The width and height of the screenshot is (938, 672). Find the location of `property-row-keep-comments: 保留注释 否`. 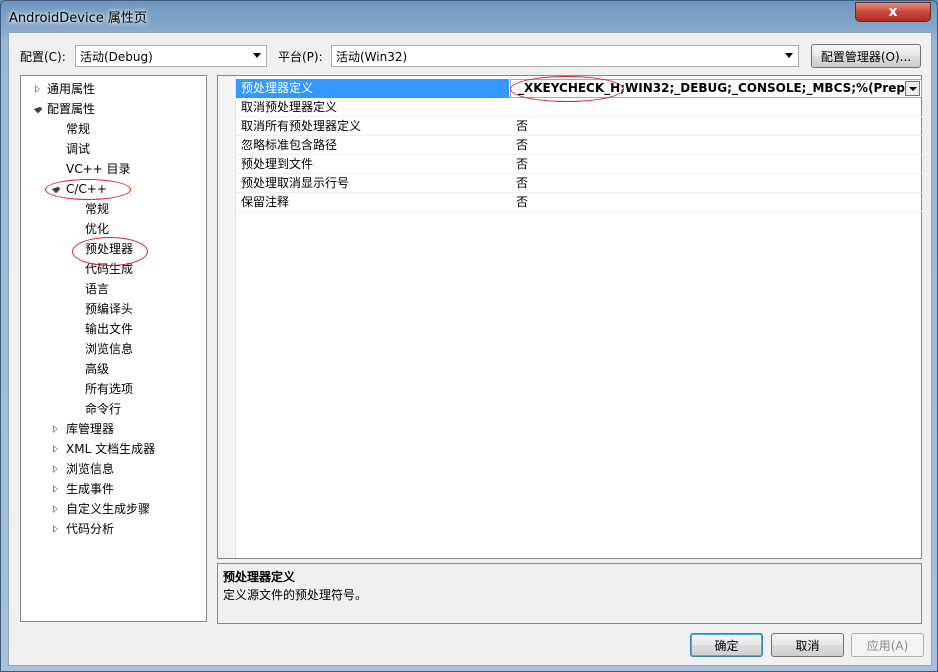

property-row-keep-comments: 保留注释 否 is located at coordinates (579, 202).